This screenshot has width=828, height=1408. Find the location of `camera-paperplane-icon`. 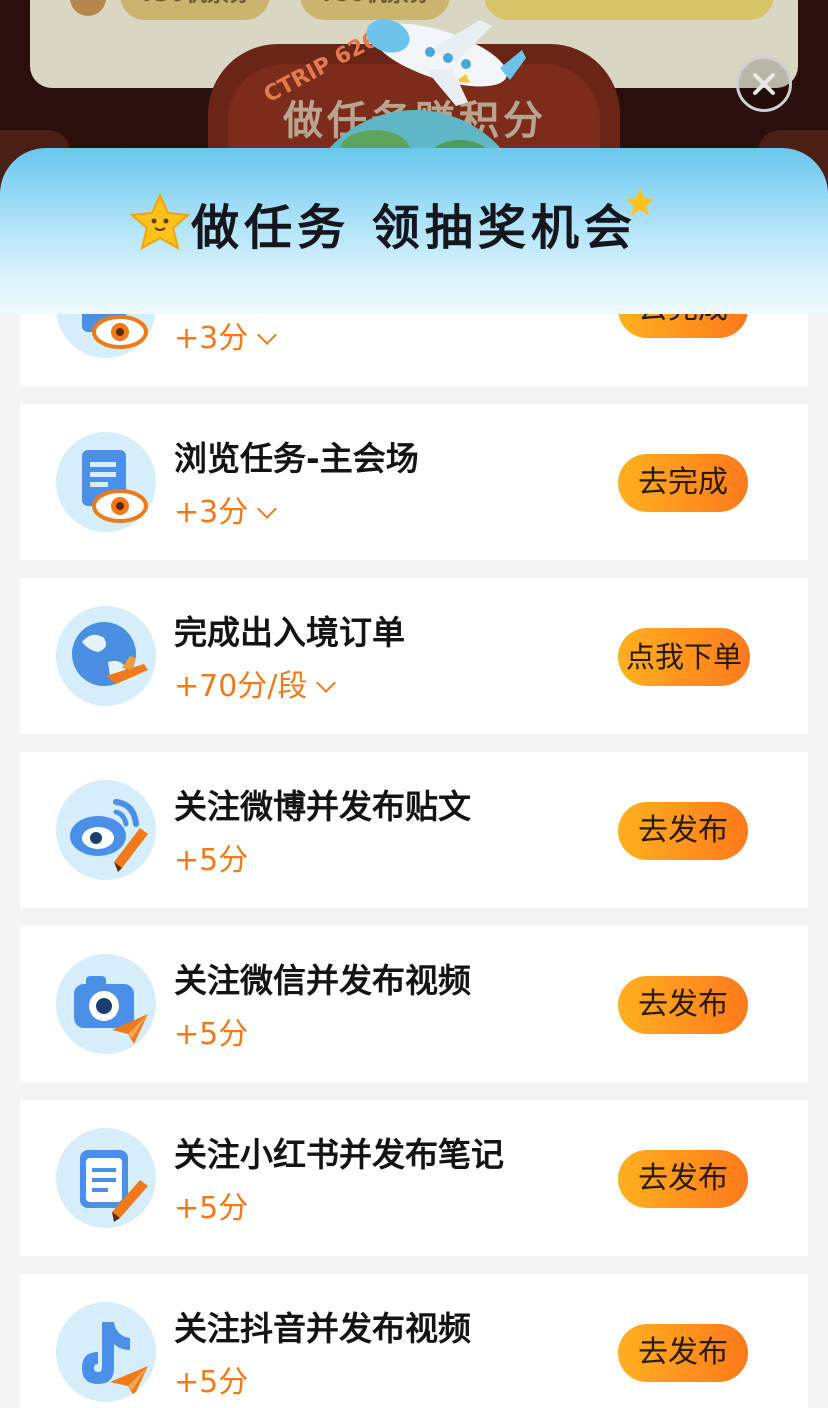

camera-paperplane-icon is located at coordinates (106, 1004).